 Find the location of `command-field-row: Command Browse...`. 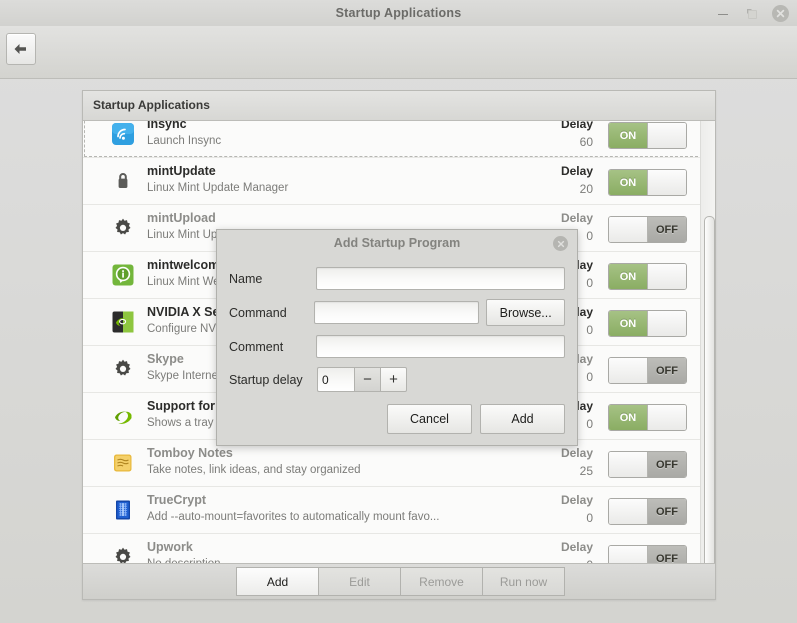

command-field-row: Command Browse... is located at coordinates (397, 312).